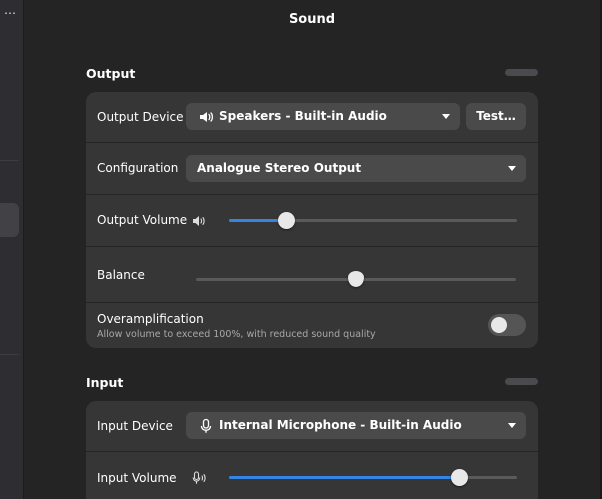 Image resolution: width=602 pixels, height=499 pixels. Describe the element at coordinates (521, 381) in the screenshot. I see `input-section-indicator` at that location.